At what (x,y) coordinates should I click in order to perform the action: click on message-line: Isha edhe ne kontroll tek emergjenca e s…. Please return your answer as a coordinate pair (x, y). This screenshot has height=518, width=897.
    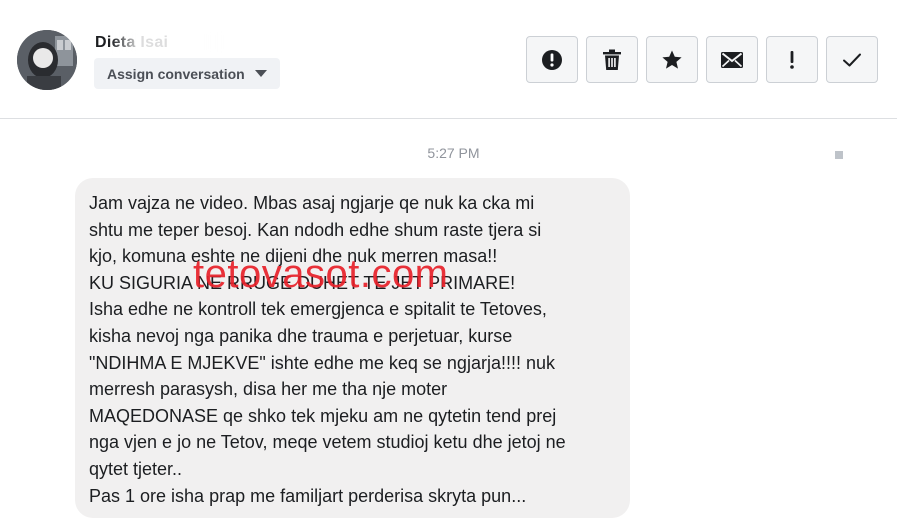
    Looking at the image, I should click on (318, 309).